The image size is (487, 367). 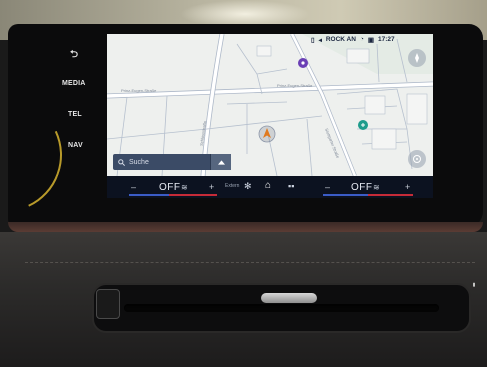 What do you see at coordinates (193, 195) in the screenshot?
I see `temp-bar-left-red` at bounding box center [193, 195].